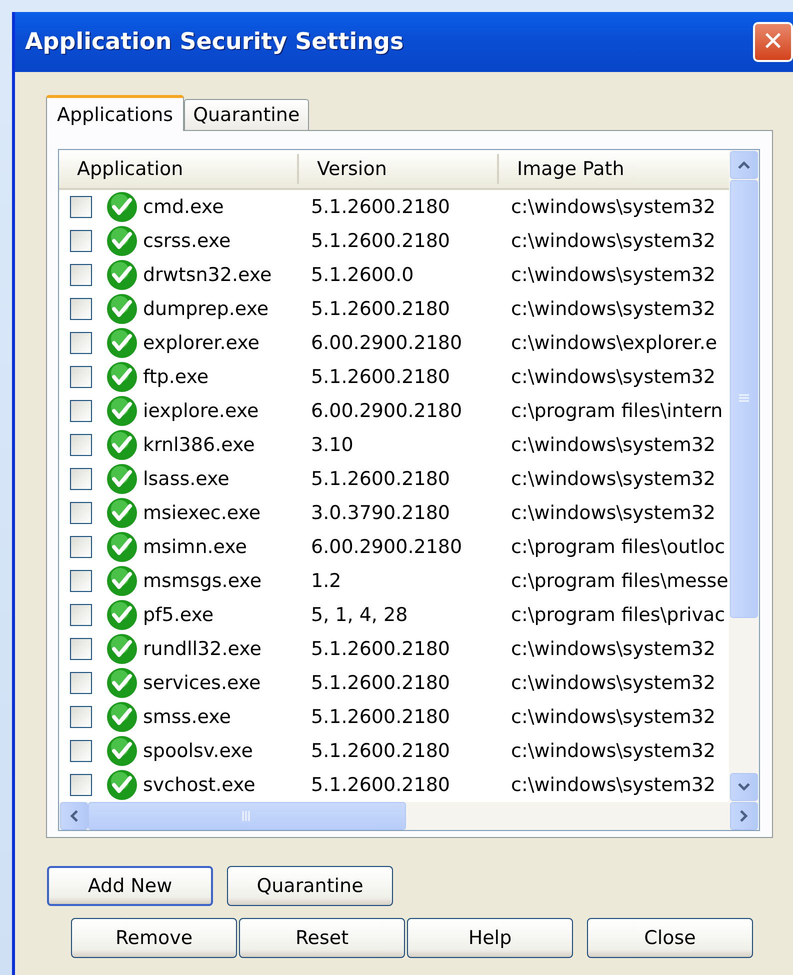  Describe the element at coordinates (744, 816) in the screenshot. I see `scroll-right-icon` at that location.